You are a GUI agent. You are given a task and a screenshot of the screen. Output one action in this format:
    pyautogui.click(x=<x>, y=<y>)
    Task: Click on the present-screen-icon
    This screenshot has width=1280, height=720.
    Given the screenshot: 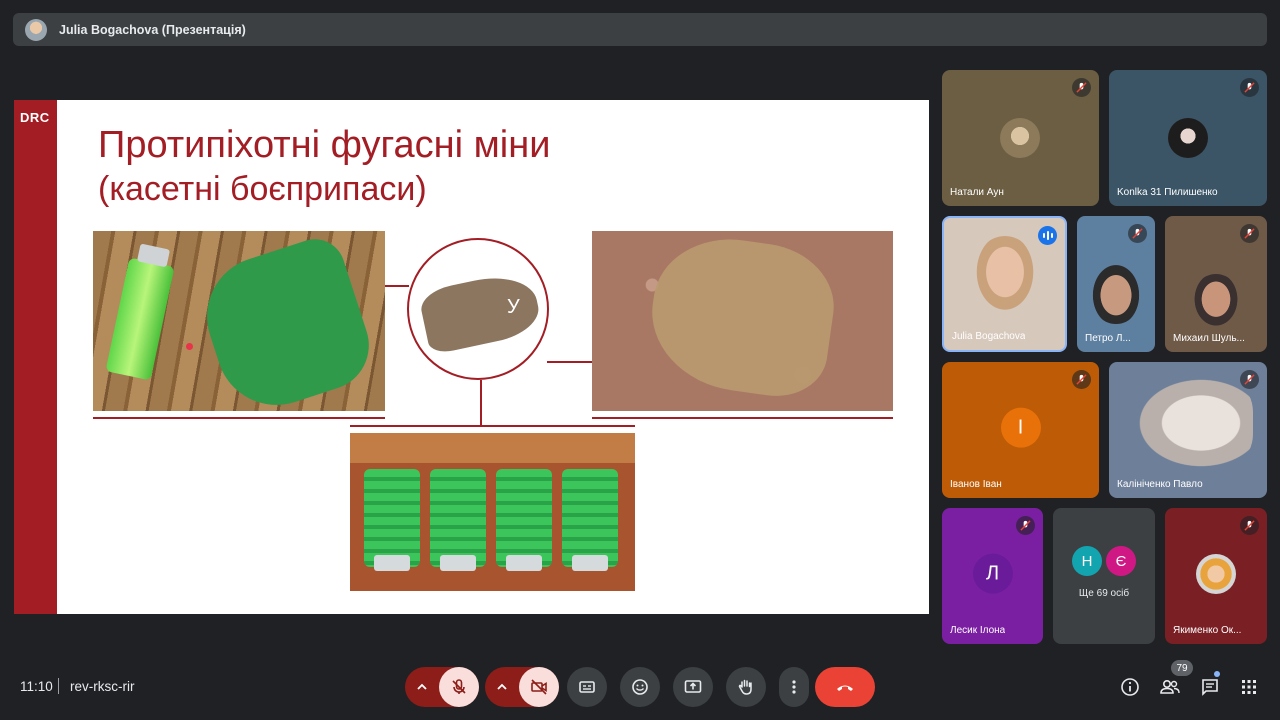 What is the action you would take?
    pyautogui.click(x=693, y=686)
    